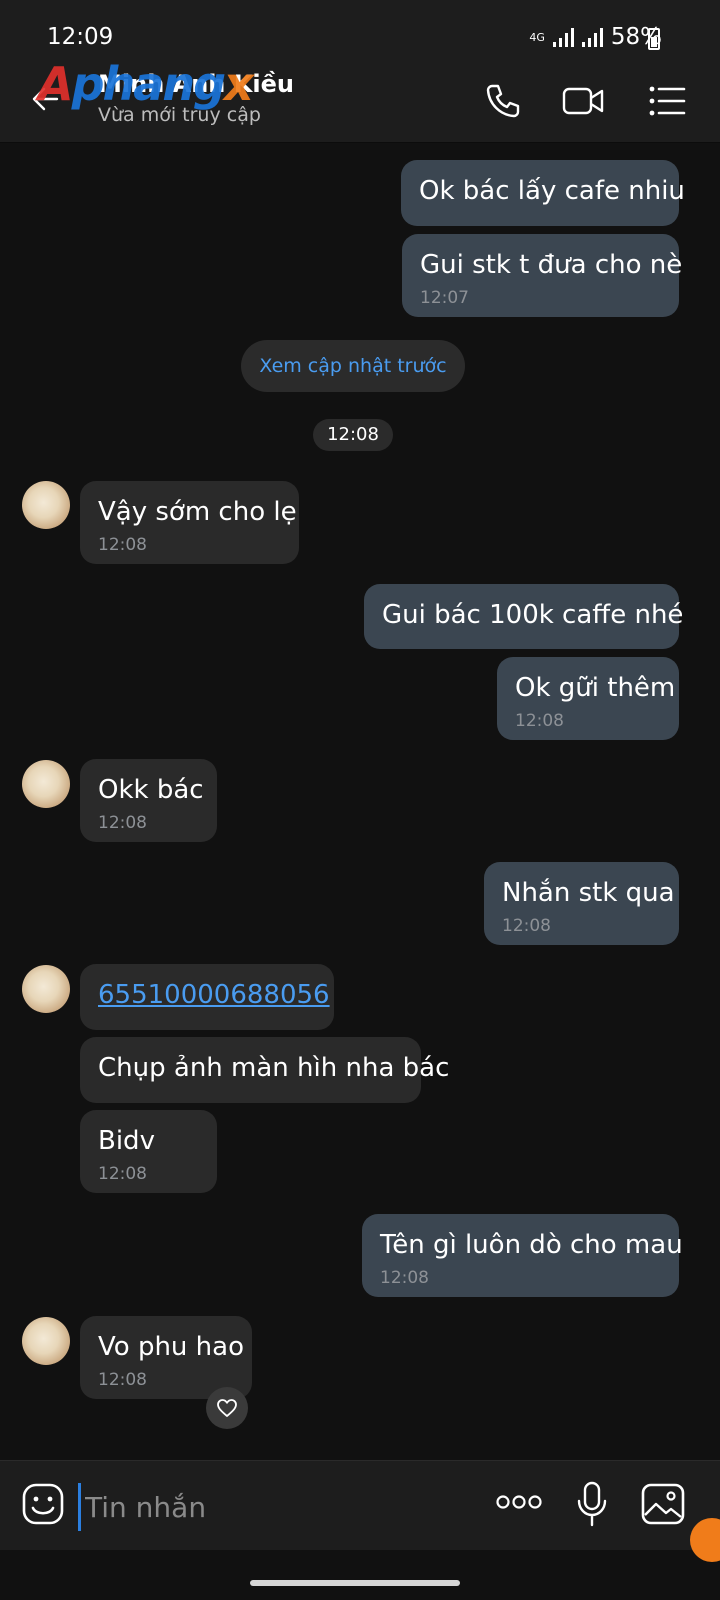 The width and height of the screenshot is (720, 1600). I want to click on message-text: Ok gữi thêm, so click(595, 688).